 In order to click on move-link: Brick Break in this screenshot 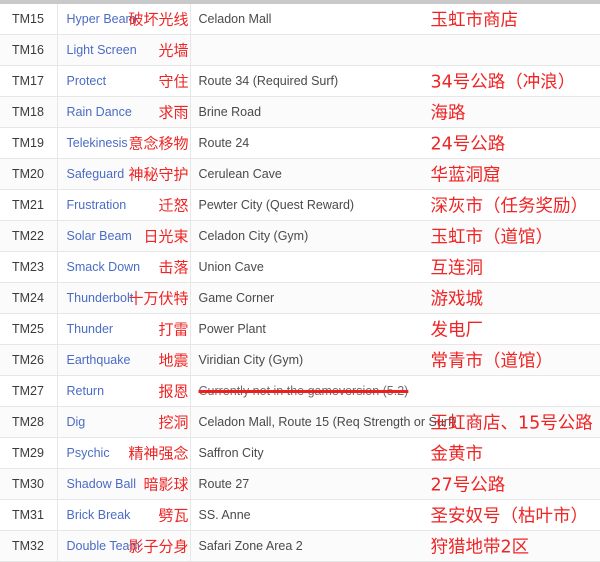, I will do `click(99, 515)`.